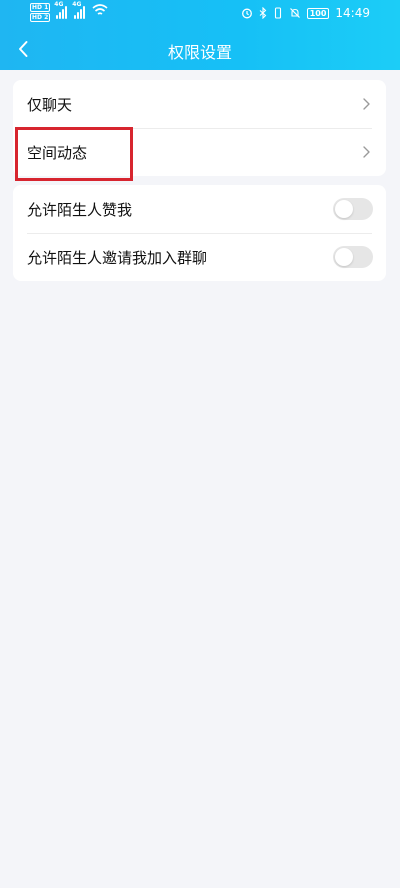  Describe the element at coordinates (199, 209) in the screenshot. I see `row-allow-stranger-likes: 允许陌生人赞我` at that location.